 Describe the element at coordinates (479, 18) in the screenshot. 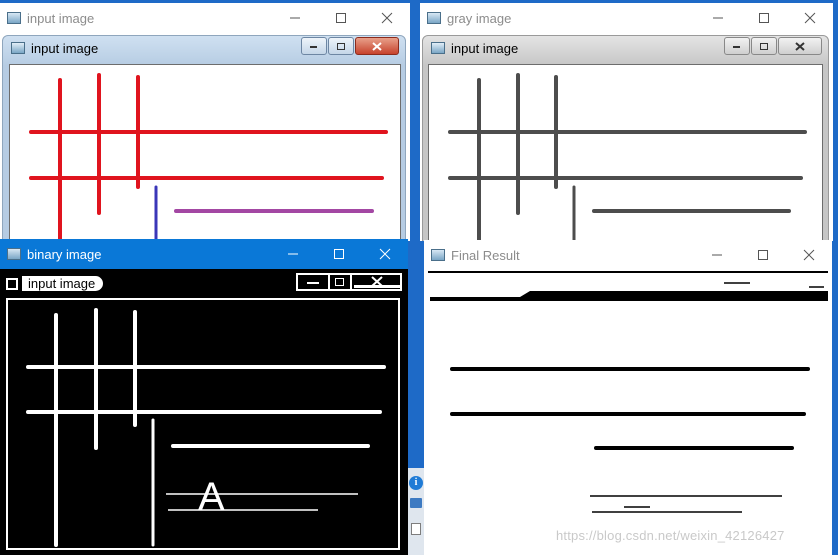

I see `window-title: gray image` at that location.